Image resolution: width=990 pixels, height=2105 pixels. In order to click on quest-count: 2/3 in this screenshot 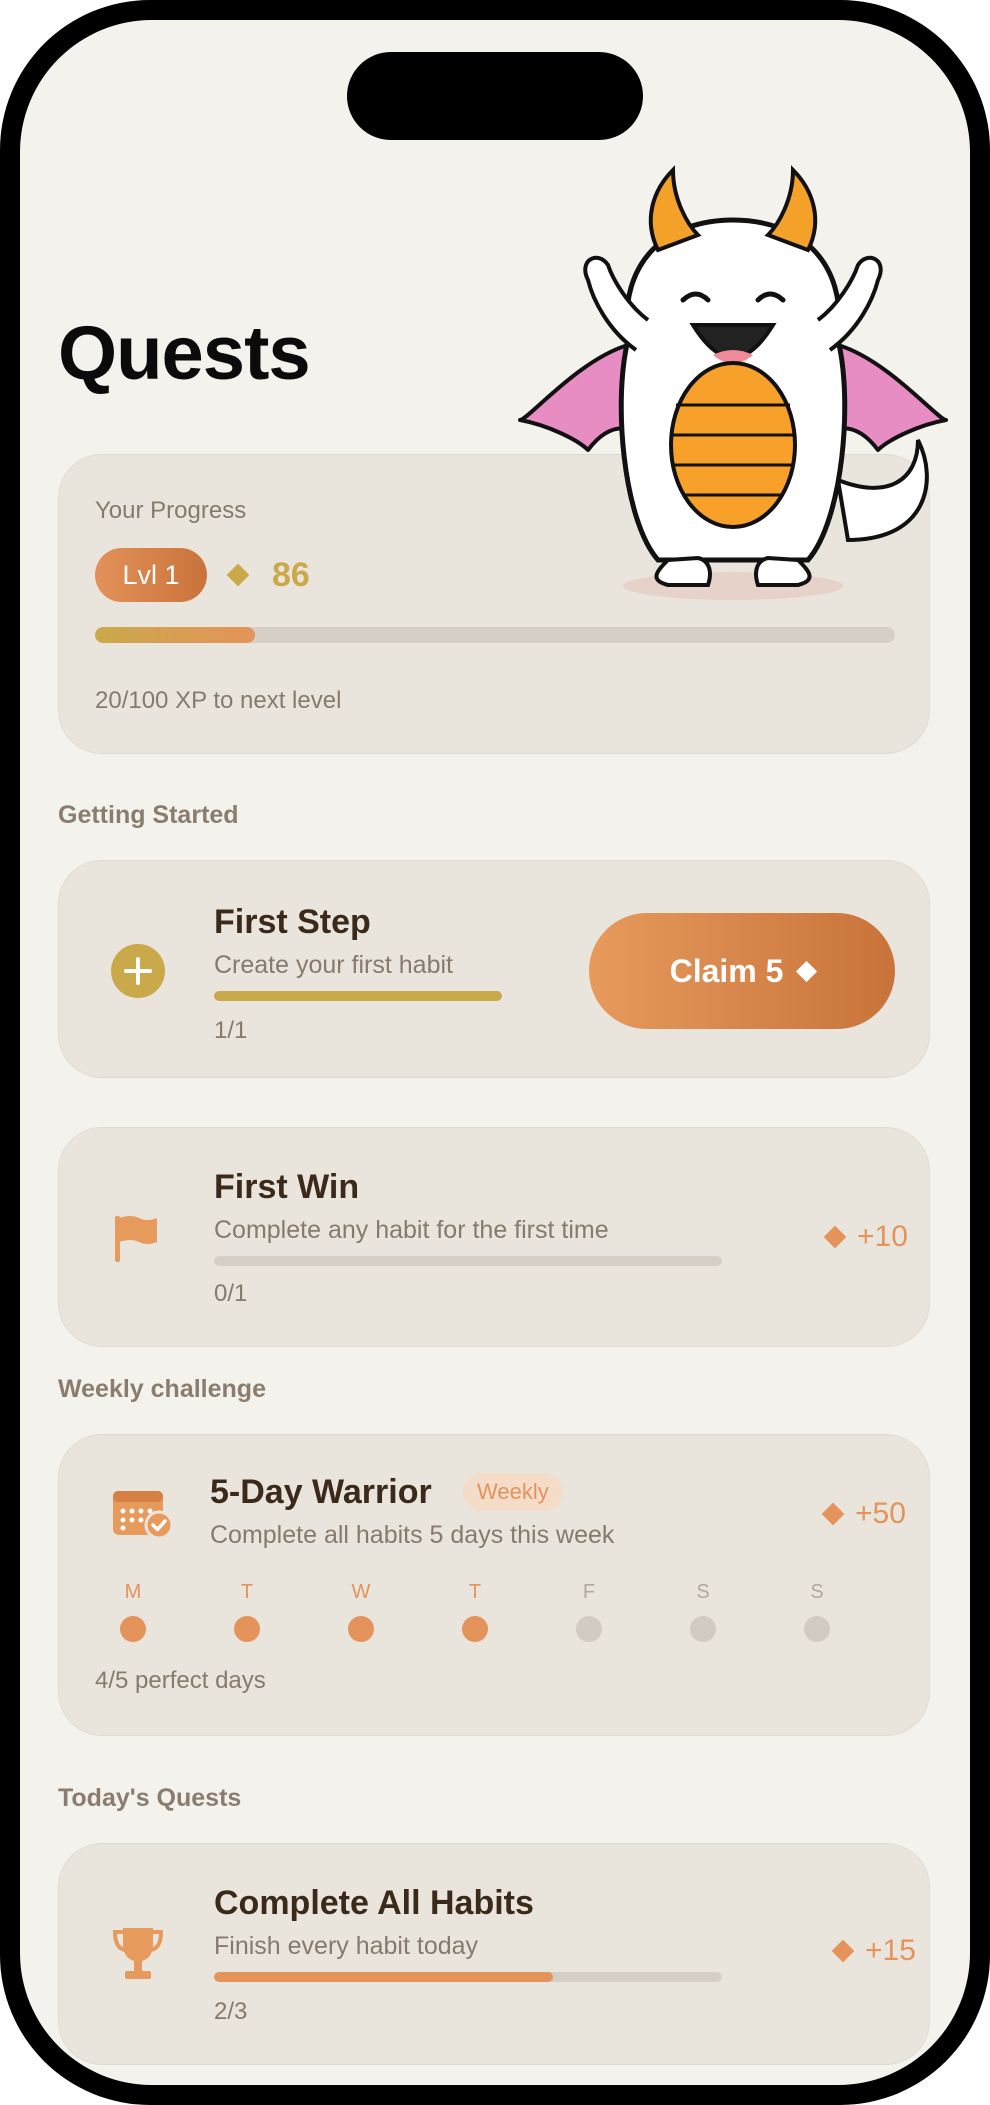, I will do `click(231, 2011)`.